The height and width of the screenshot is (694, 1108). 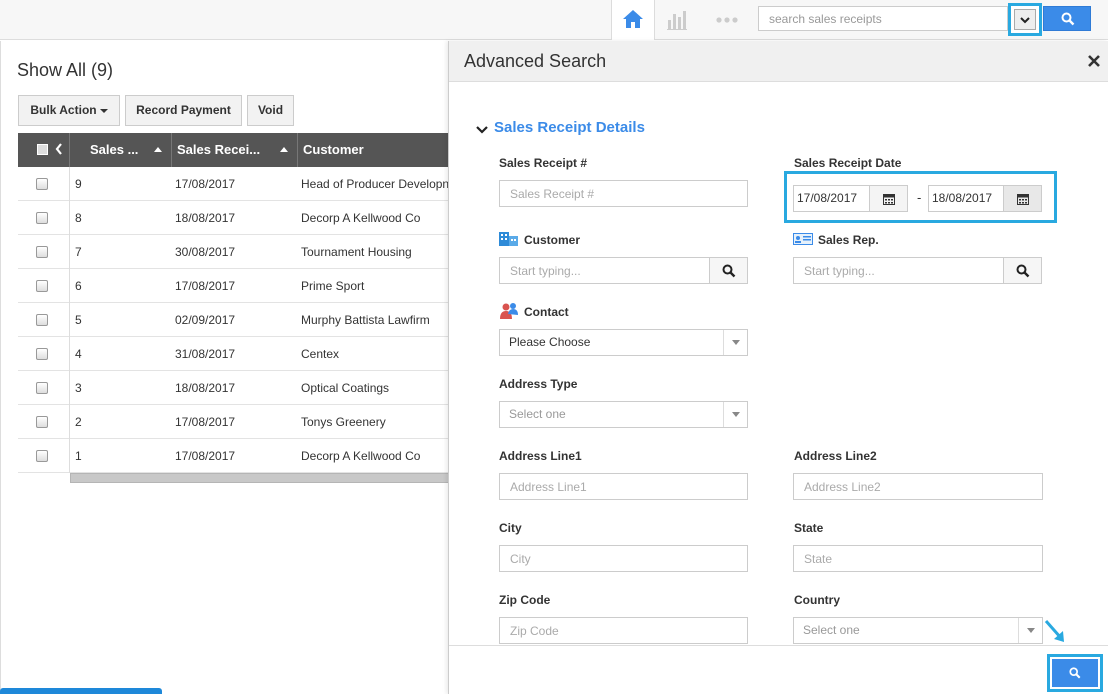 What do you see at coordinates (809, 528) in the screenshot?
I see `state-label: State` at bounding box center [809, 528].